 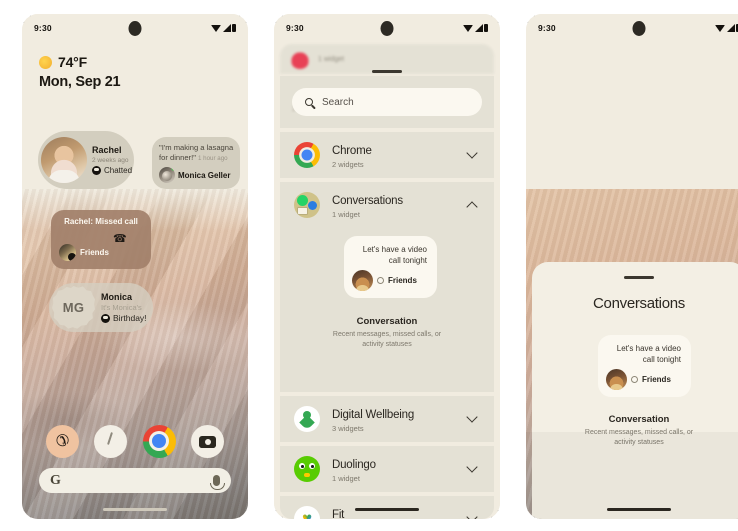 I want to click on peek-app-icon, so click(x=300, y=59).